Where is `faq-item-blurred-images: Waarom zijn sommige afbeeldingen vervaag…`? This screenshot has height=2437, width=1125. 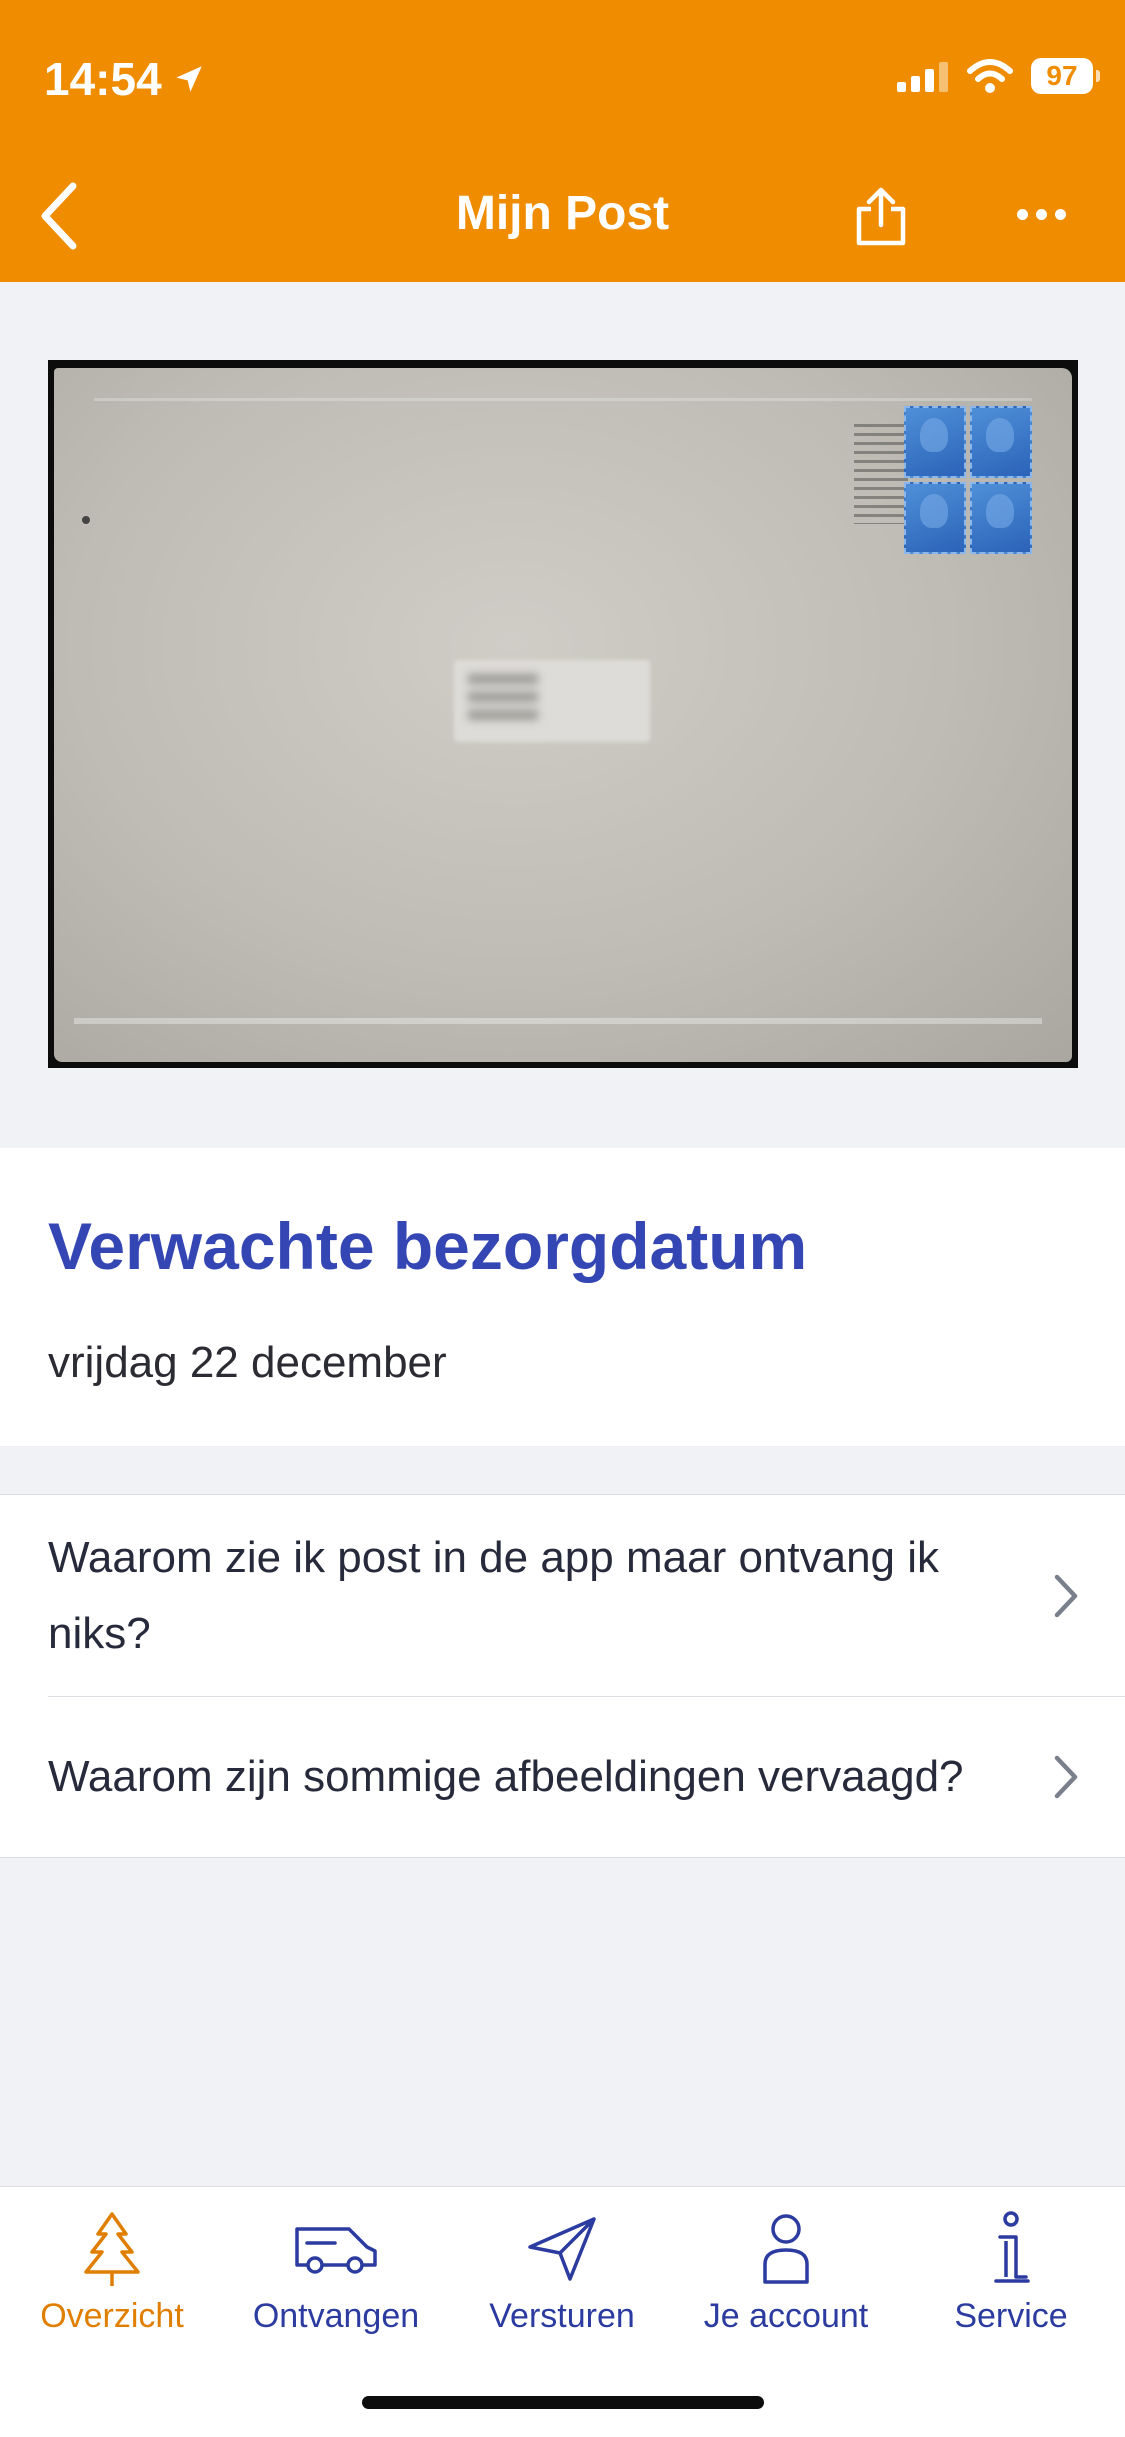 faq-item-blurred-images: Waarom zijn sommige afbeeldingen vervaag… is located at coordinates (562, 1777).